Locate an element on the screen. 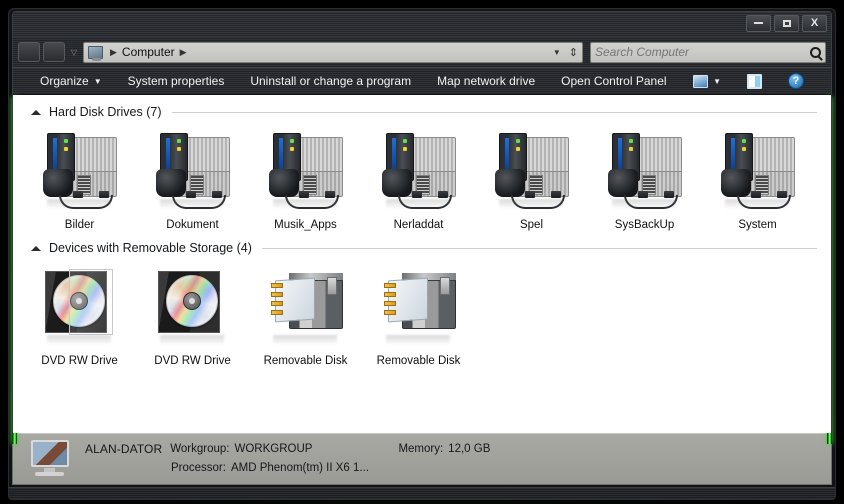 Image resolution: width=844 pixels, height=504 pixels. memory-value: 12,0 GB is located at coordinates (469, 449).